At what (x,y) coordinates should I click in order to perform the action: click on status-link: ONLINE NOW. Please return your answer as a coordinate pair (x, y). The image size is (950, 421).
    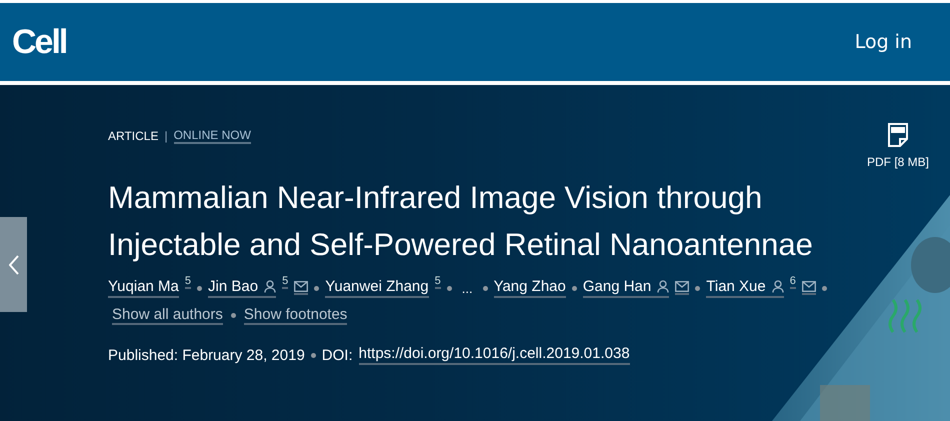
    Looking at the image, I should click on (212, 136).